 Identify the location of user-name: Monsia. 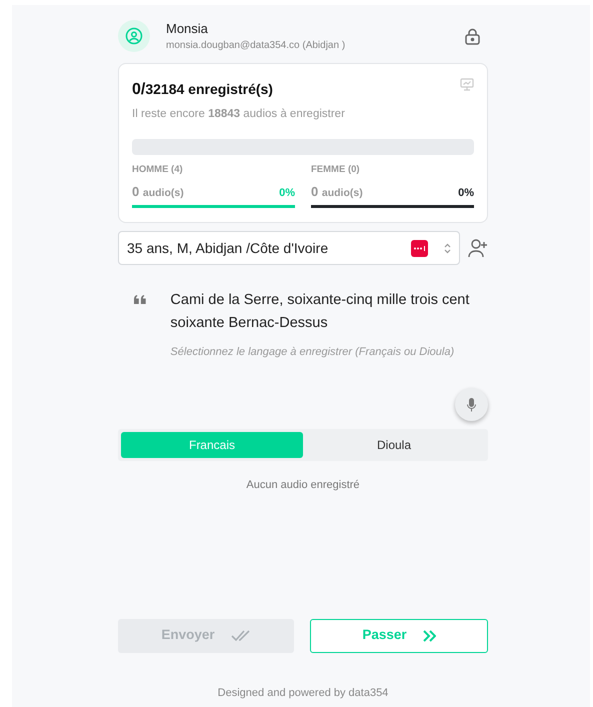
(187, 29).